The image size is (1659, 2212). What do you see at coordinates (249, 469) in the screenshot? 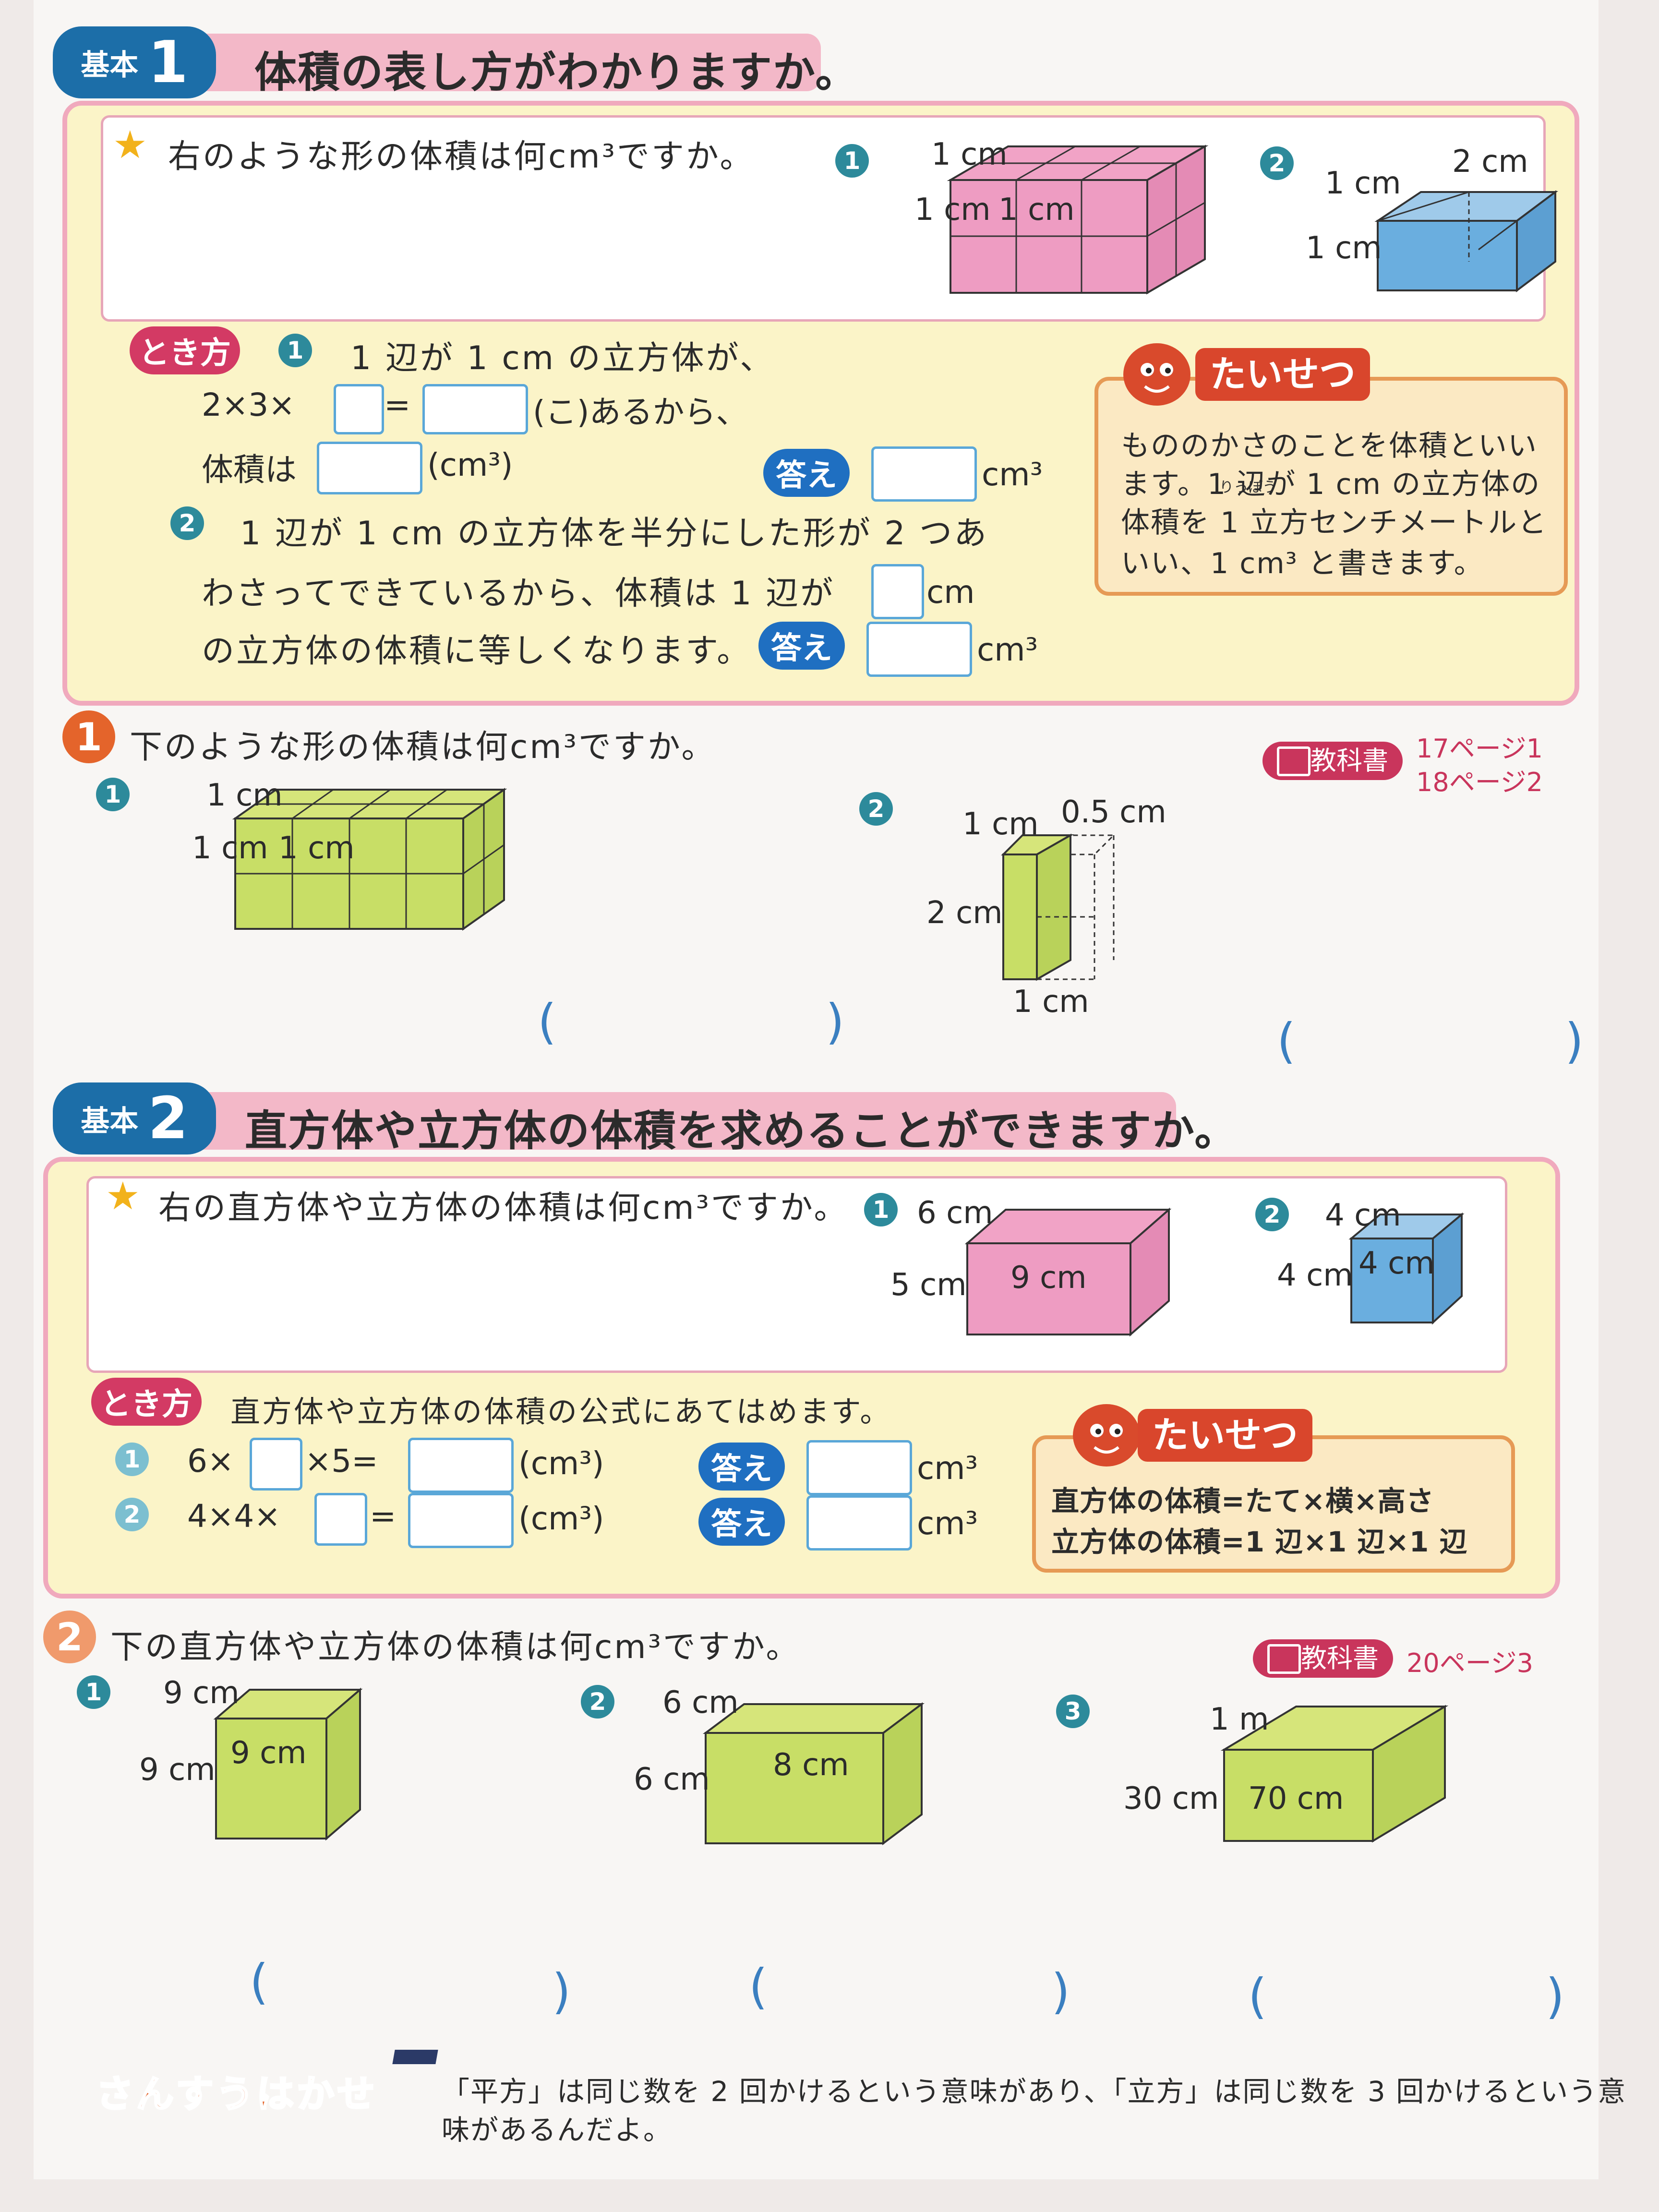
I see `step1-line3-a: 体積は` at bounding box center [249, 469].